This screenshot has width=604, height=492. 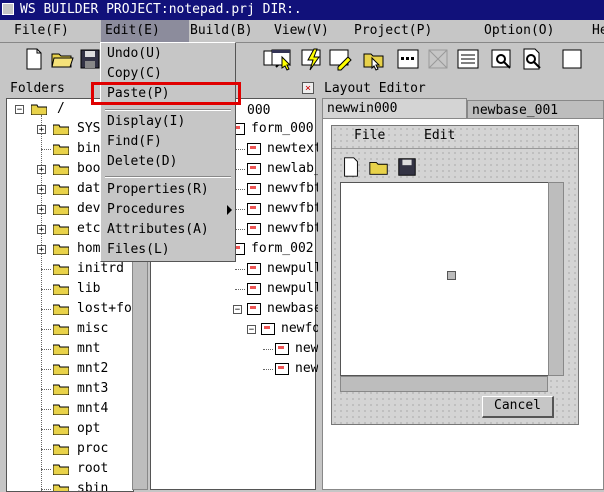 What do you see at coordinates (166, 93) in the screenshot?
I see `paste-highlight-box` at bounding box center [166, 93].